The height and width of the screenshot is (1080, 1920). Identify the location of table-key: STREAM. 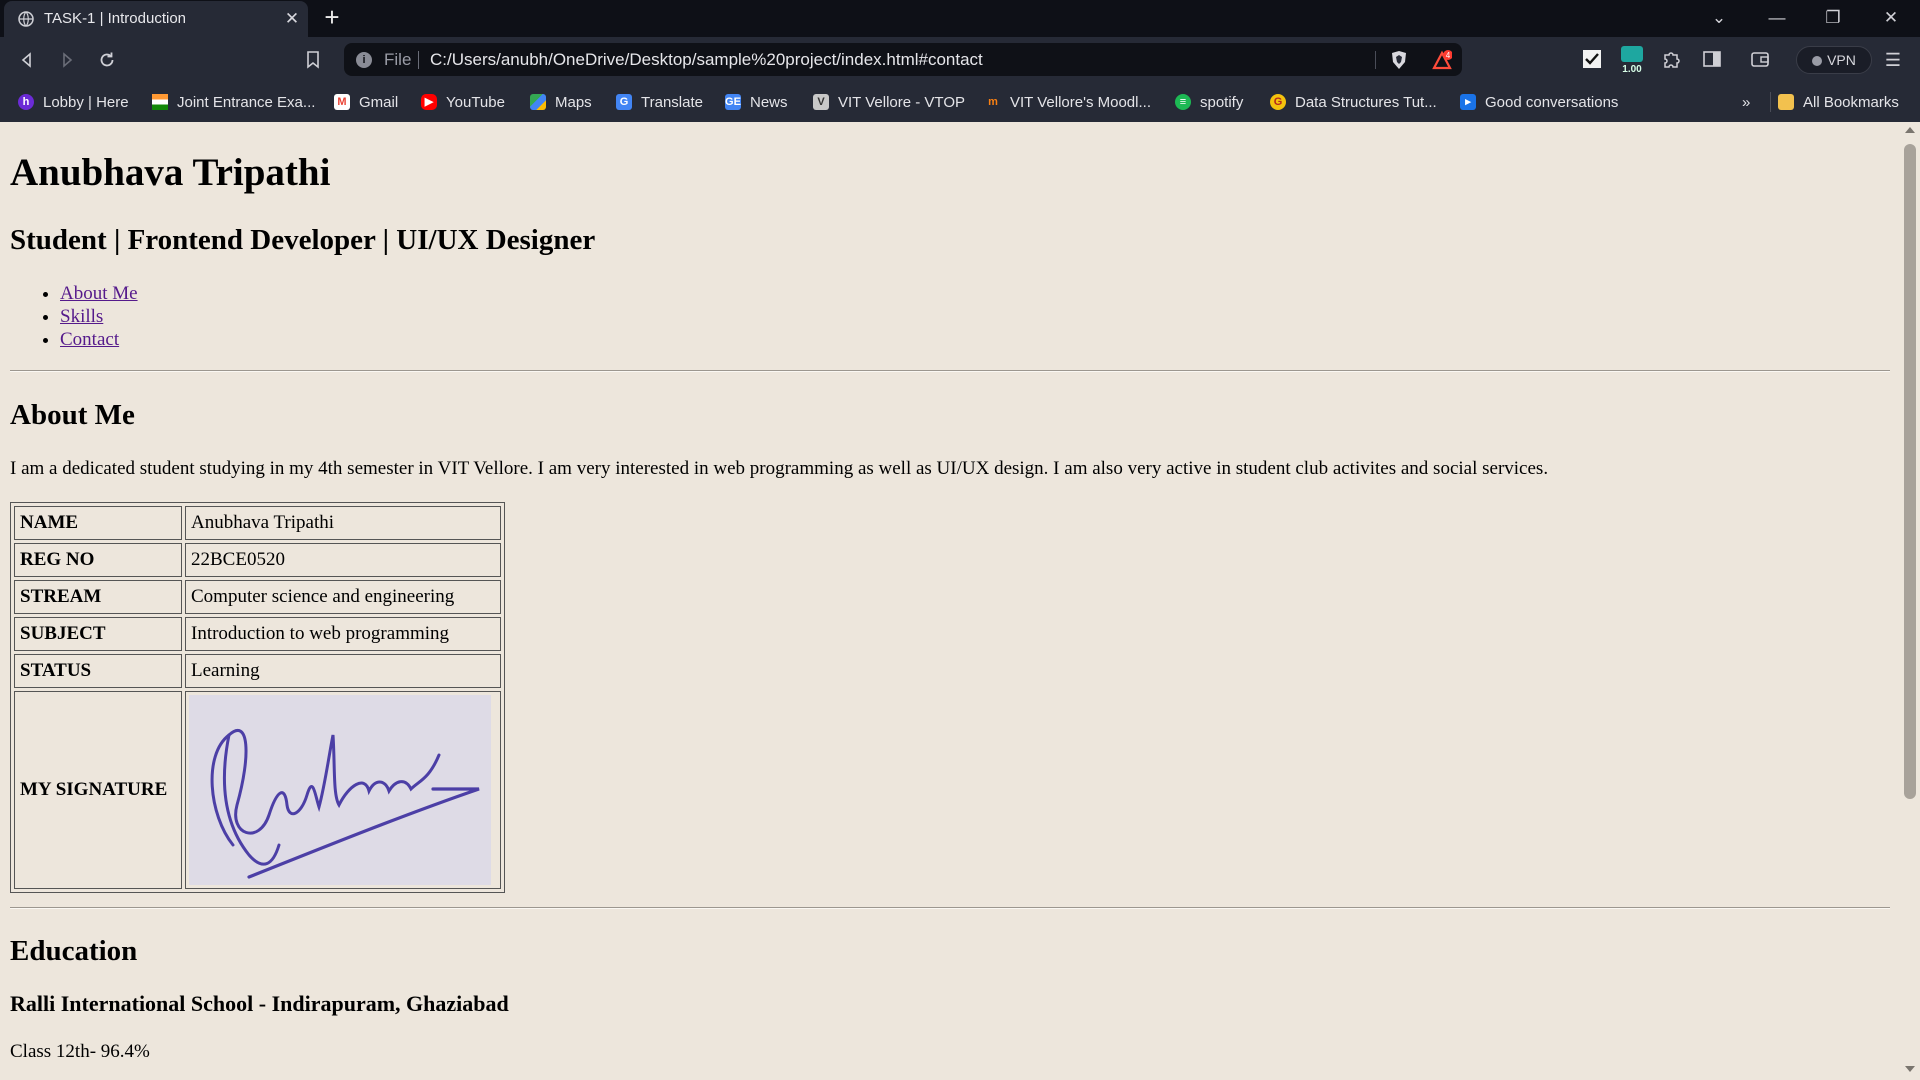
(98, 597).